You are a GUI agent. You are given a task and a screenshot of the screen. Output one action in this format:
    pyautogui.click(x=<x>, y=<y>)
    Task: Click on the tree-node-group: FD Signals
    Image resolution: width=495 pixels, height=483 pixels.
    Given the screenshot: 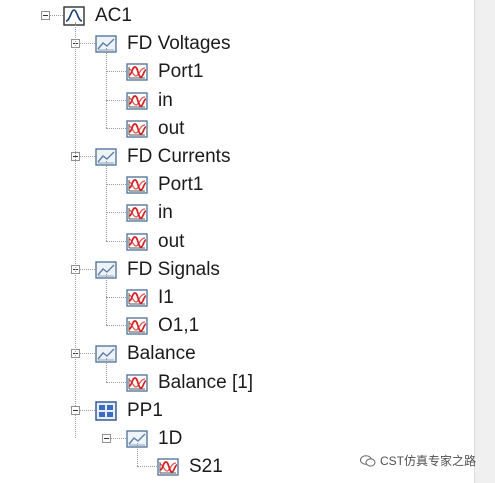 What is the action you would take?
    pyautogui.click(x=235, y=270)
    